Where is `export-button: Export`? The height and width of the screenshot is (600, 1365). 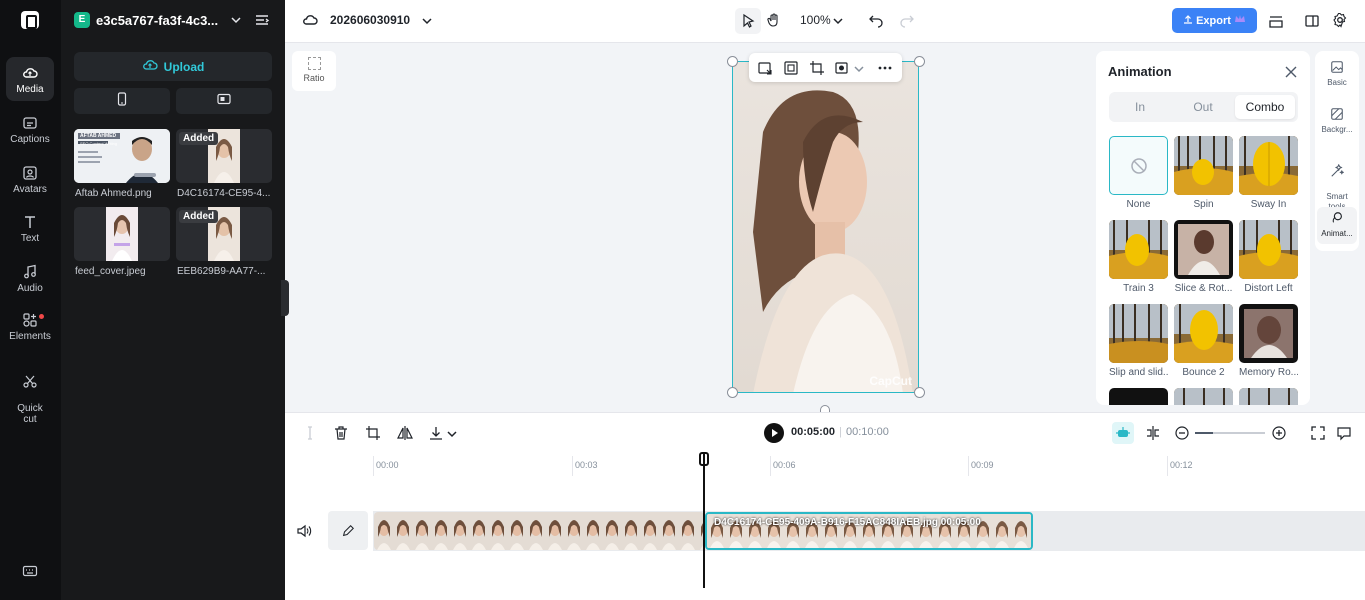 export-button: Export is located at coordinates (1214, 20).